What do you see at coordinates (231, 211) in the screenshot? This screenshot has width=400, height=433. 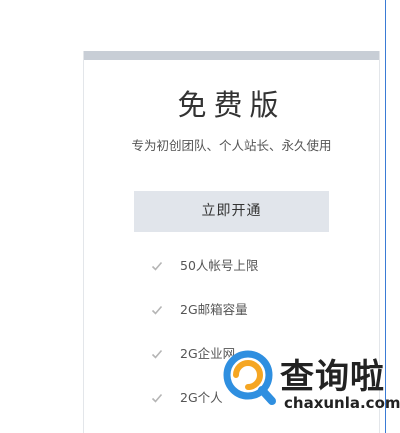 I see `open-now-button: 立即开通` at bounding box center [231, 211].